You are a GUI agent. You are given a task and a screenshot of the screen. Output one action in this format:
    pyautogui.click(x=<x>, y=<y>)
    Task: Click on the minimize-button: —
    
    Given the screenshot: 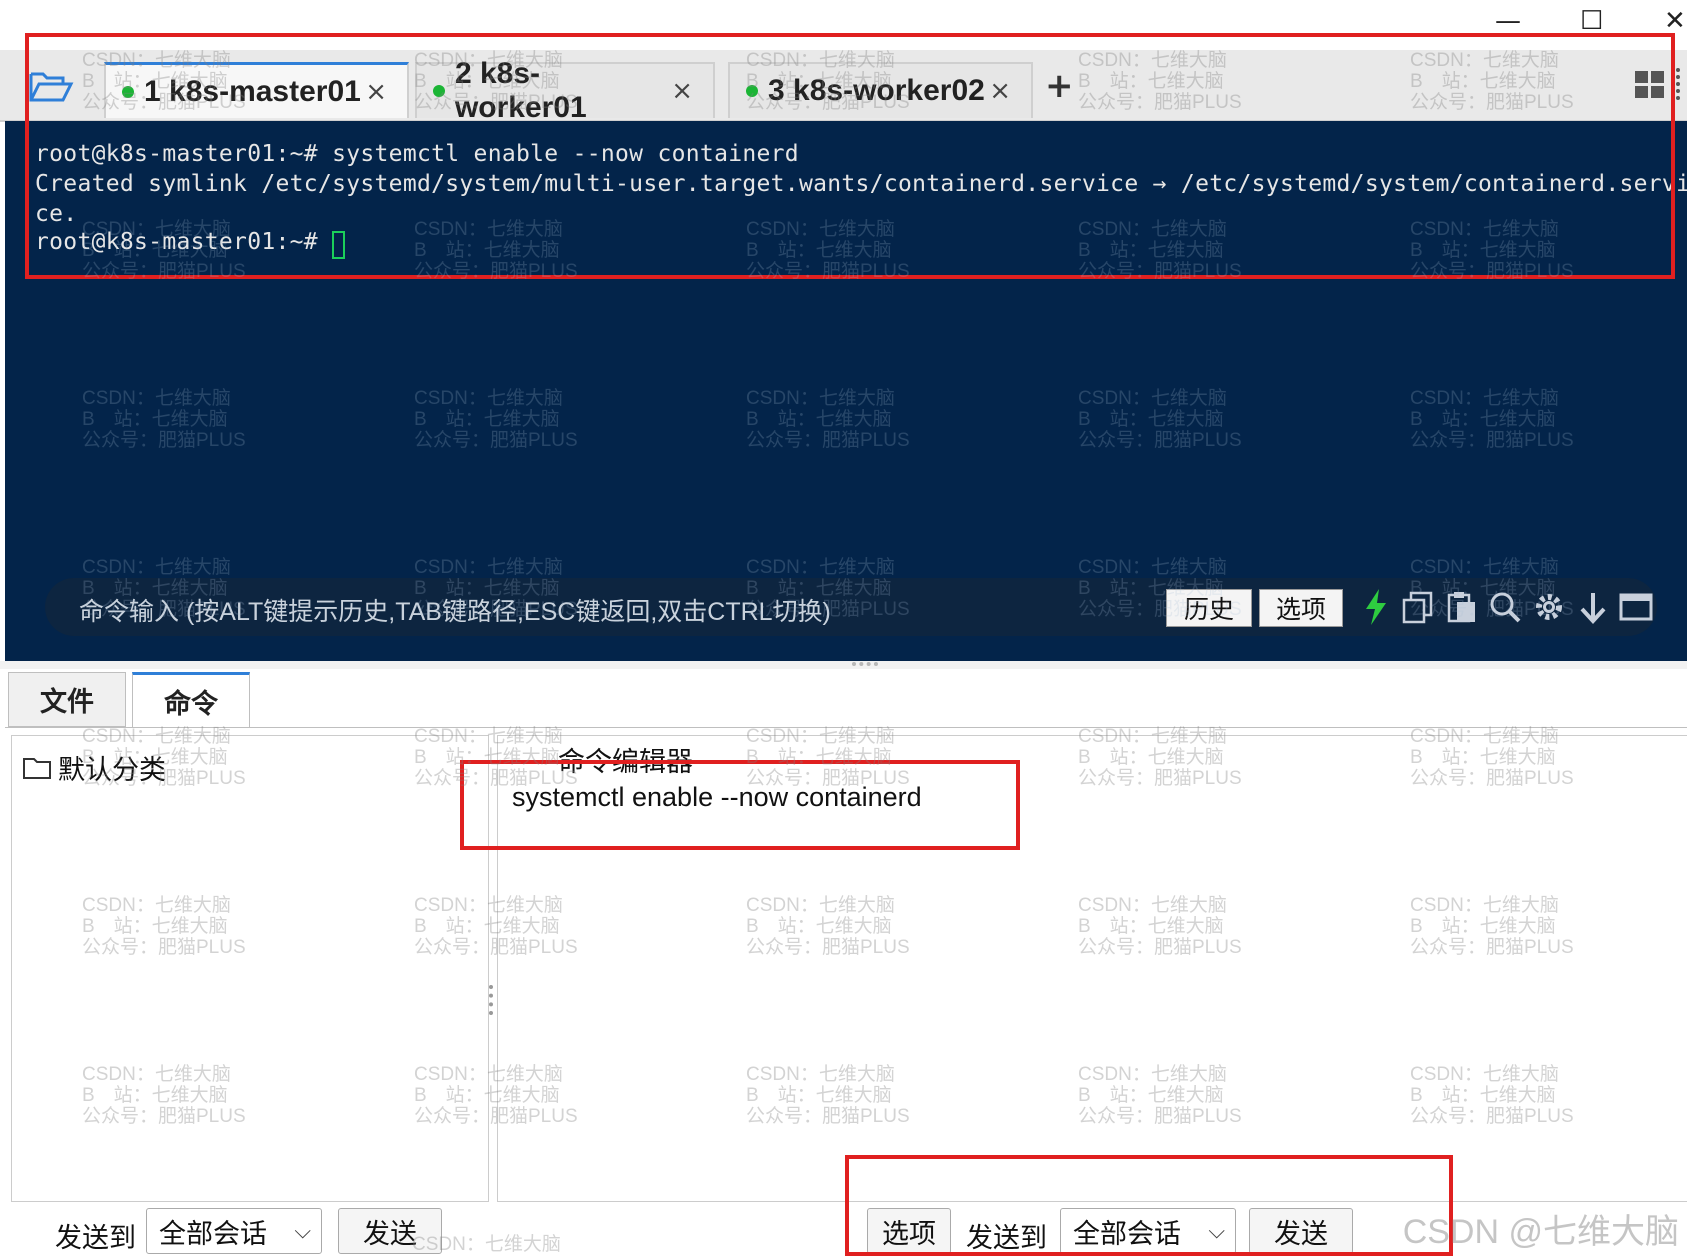 What is the action you would take?
    pyautogui.click(x=1508, y=21)
    